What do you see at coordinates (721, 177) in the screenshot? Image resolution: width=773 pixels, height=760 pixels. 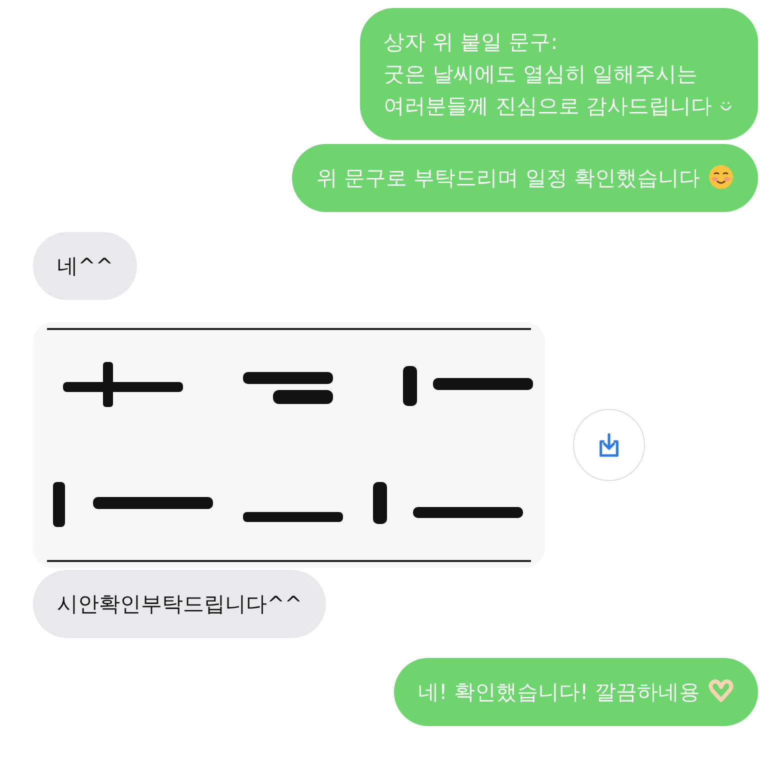 I see `smiling-face-icon` at bounding box center [721, 177].